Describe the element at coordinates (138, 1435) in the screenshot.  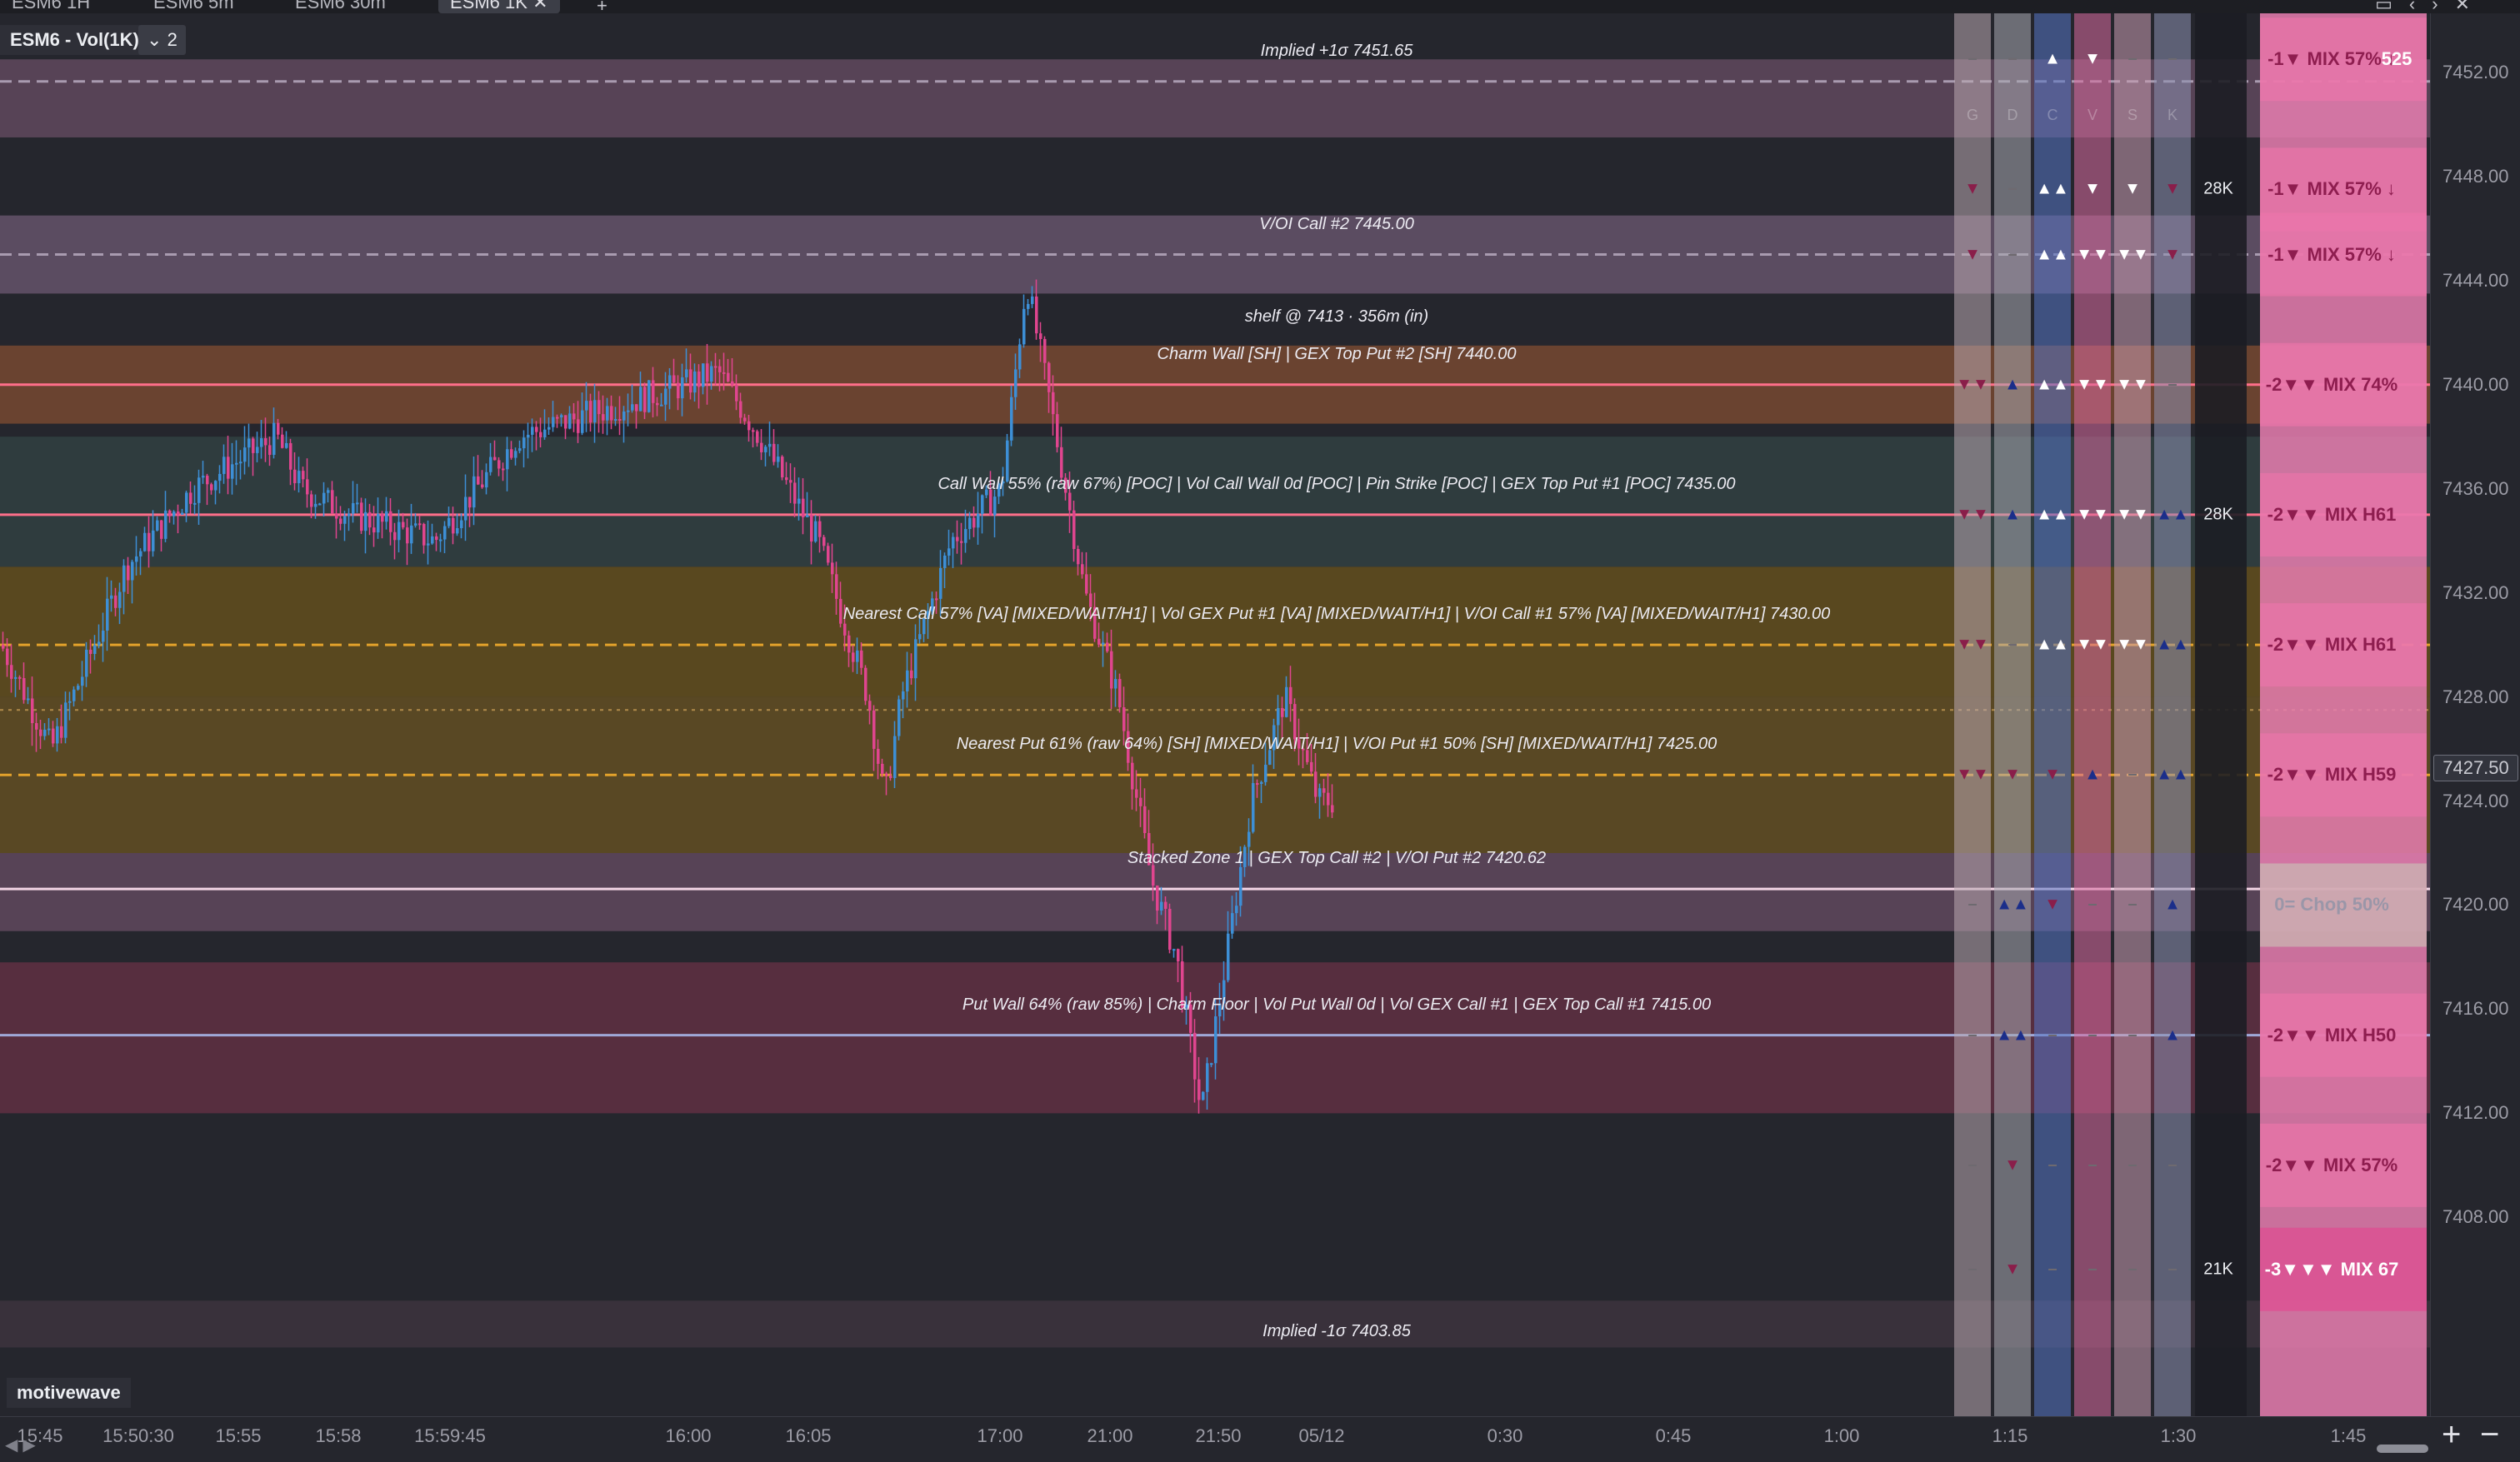
I see `time-tick: 15:50:30` at that location.